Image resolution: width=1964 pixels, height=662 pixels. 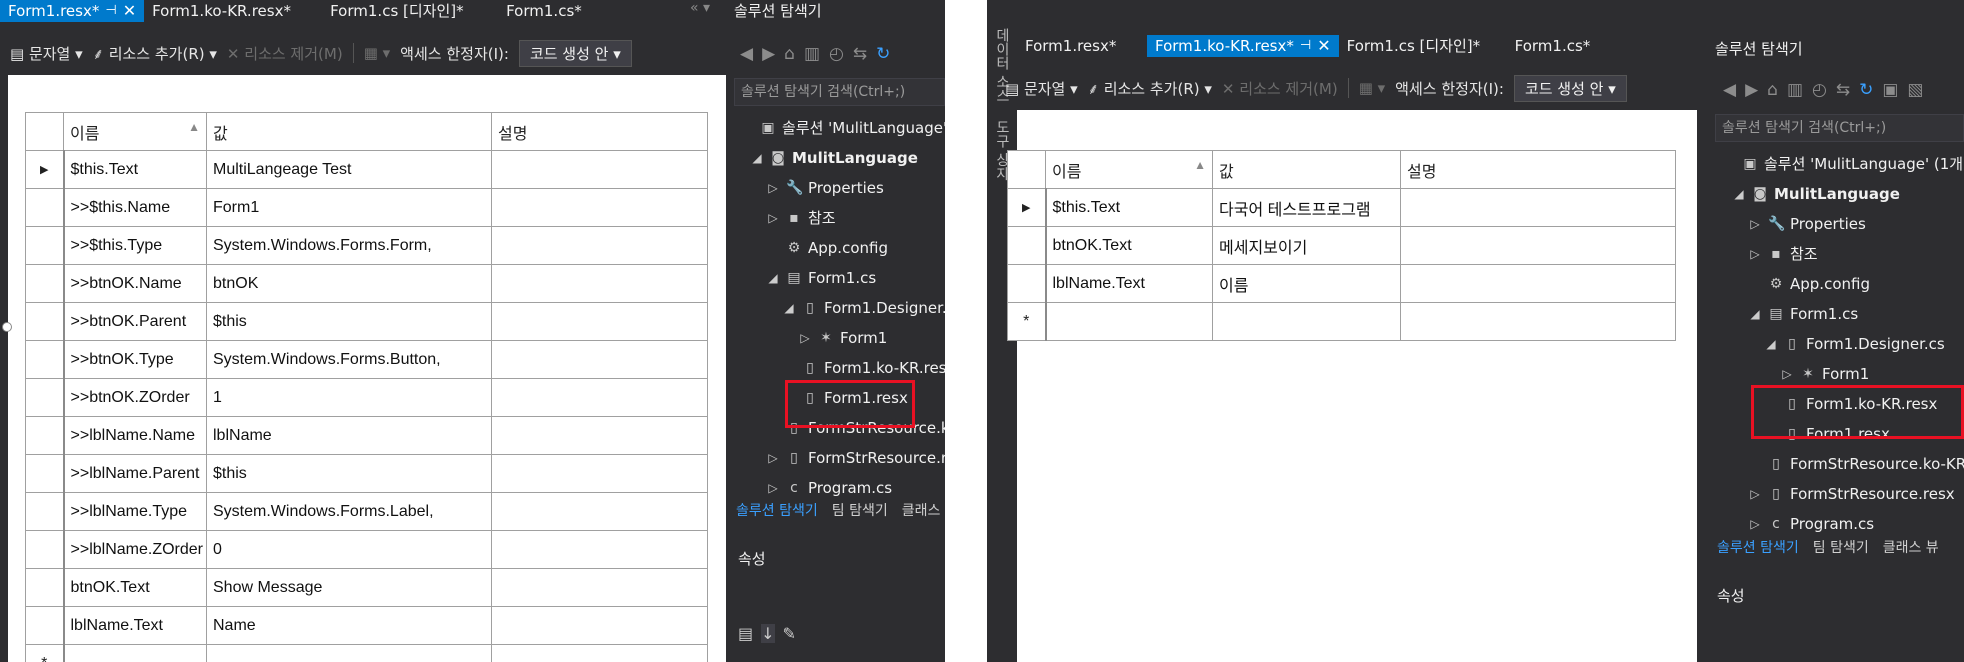 I want to click on name-cell: lblName.Text, so click(x=1129, y=283).